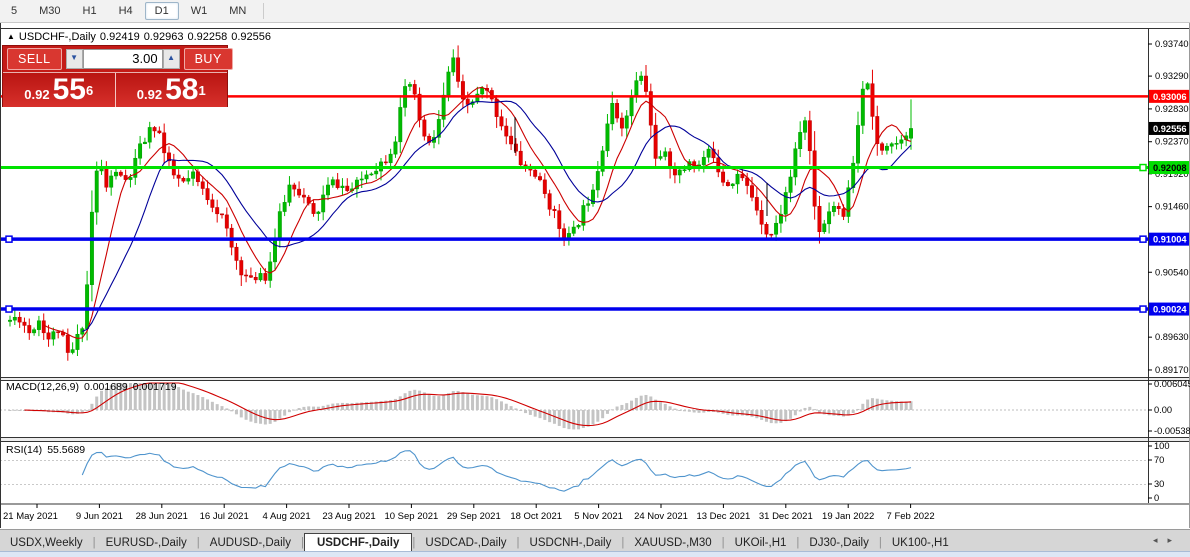  What do you see at coordinates (465, 543) in the screenshot?
I see `tab-usdcad-daily: USDCAD-,Daily` at bounding box center [465, 543].